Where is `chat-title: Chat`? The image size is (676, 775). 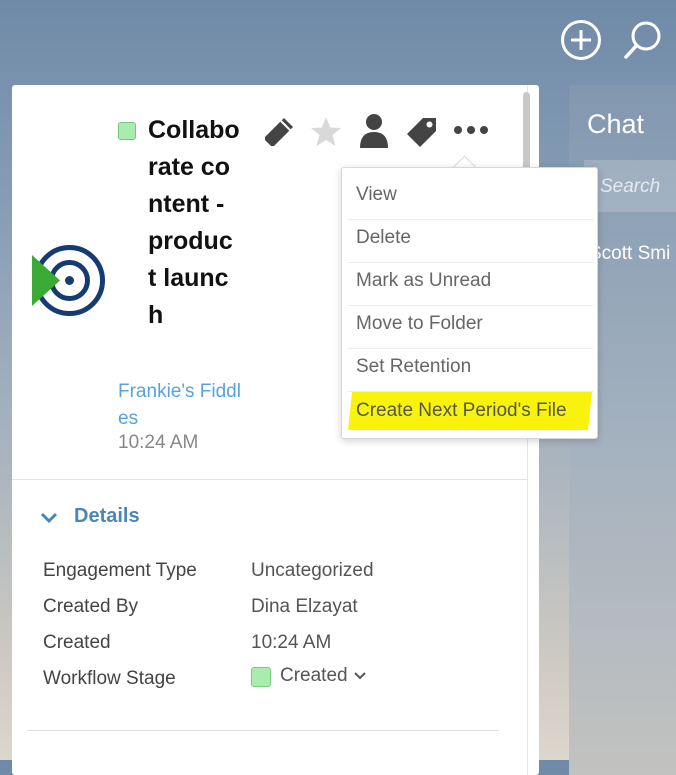
chat-title: Chat is located at coordinates (616, 124).